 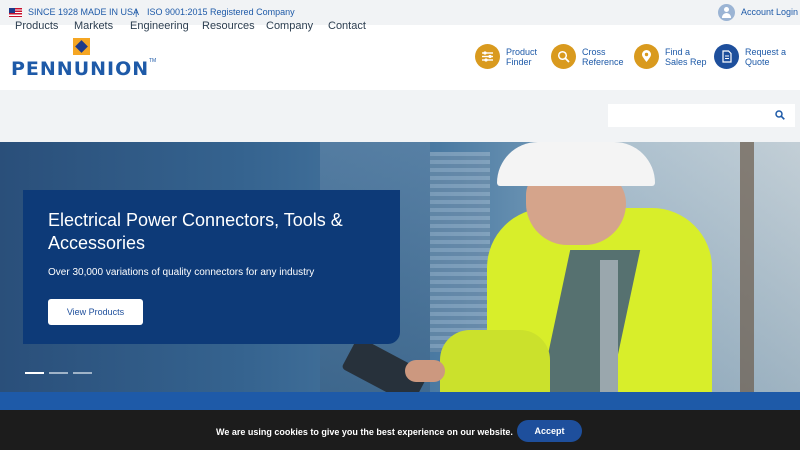 What do you see at coordinates (36, 26) in the screenshot?
I see `nav-products: Products` at bounding box center [36, 26].